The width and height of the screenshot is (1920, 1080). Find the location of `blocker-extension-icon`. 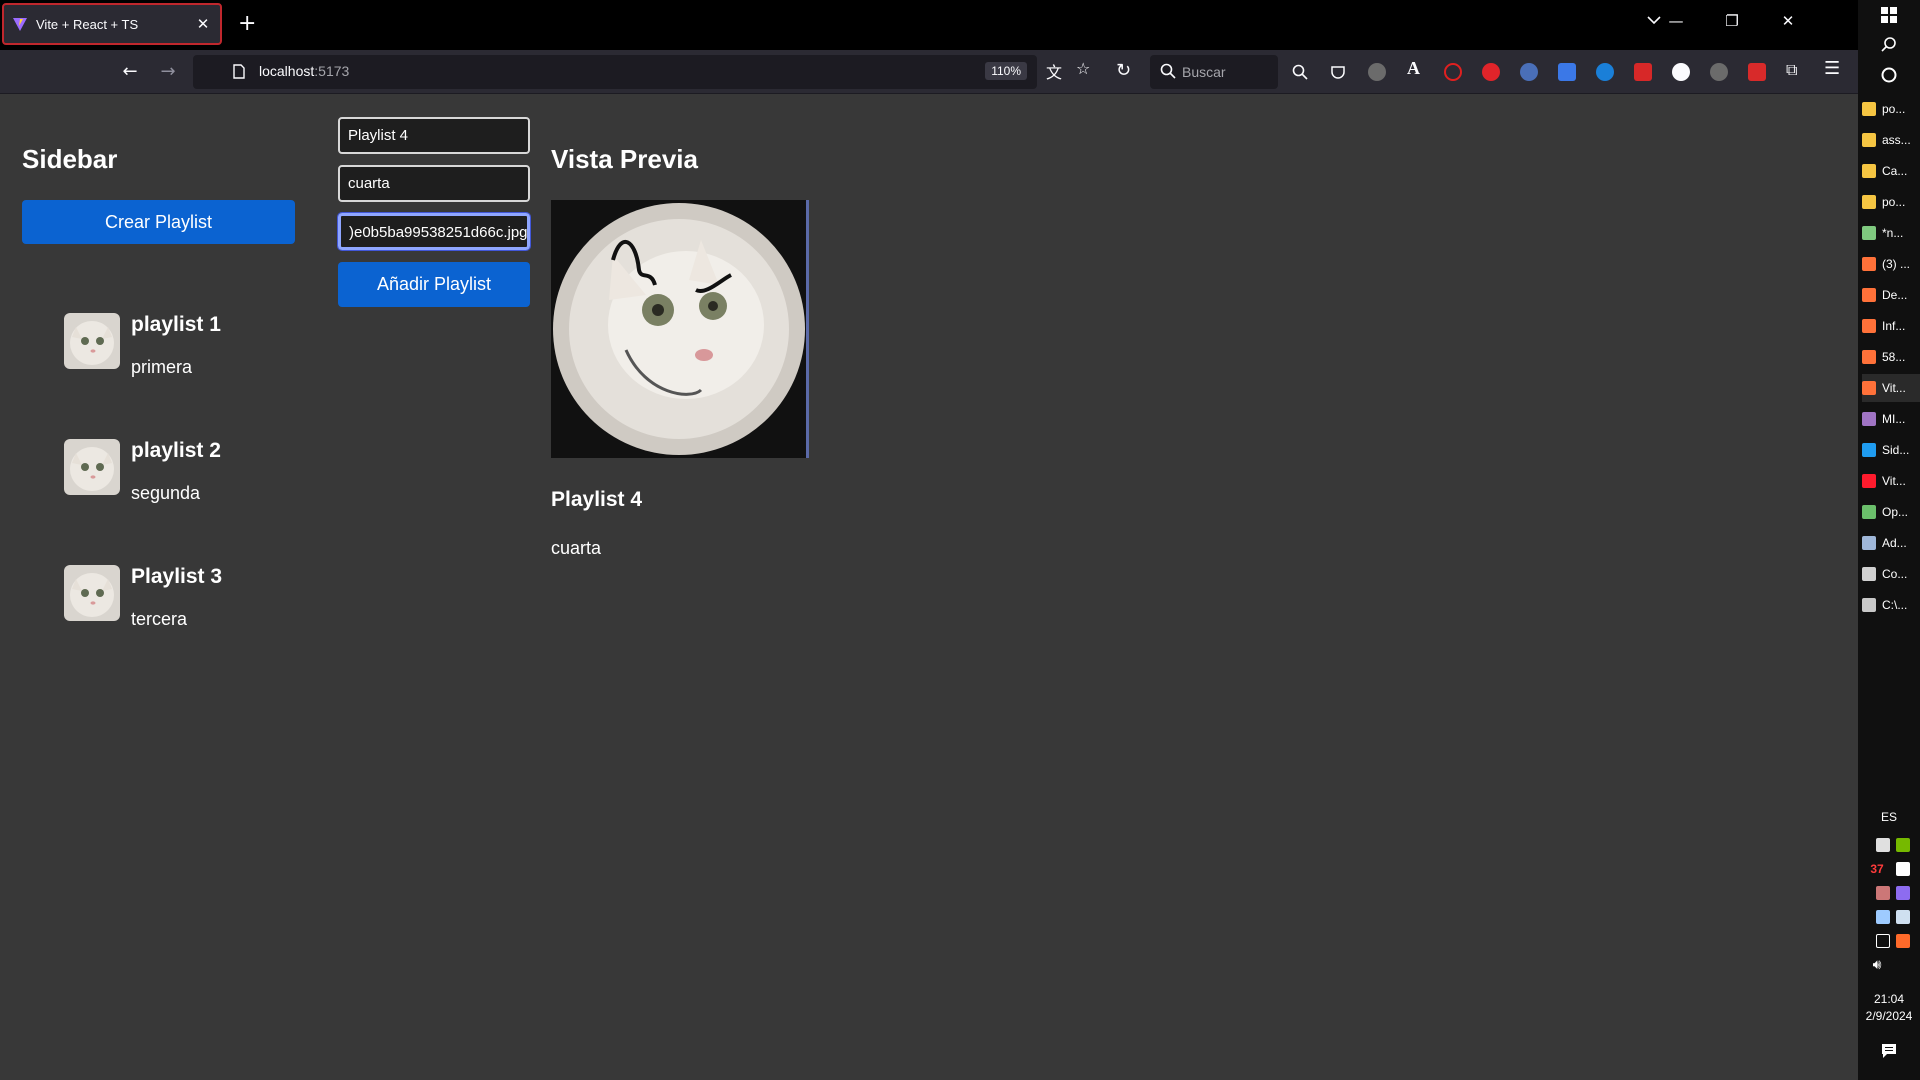

blocker-extension-icon is located at coordinates (1453, 72).